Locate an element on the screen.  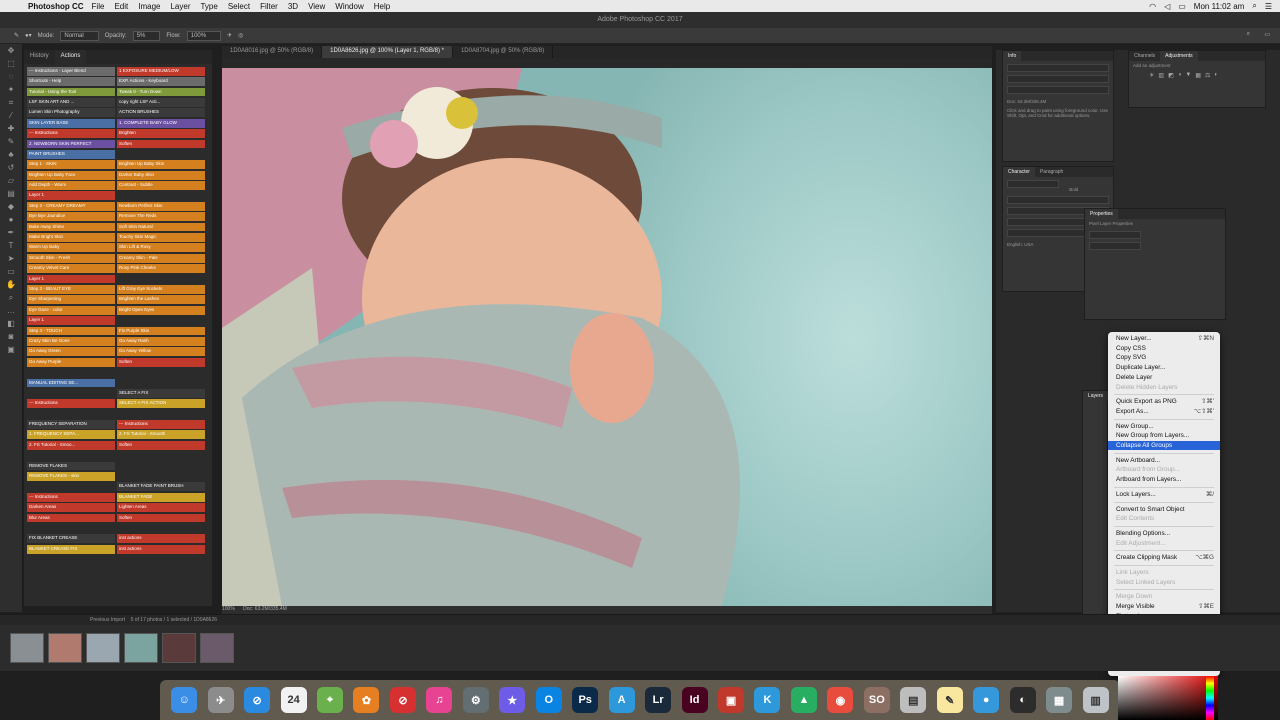
action-button: Bye Bye Jaundice is located at coordinates (71, 217).